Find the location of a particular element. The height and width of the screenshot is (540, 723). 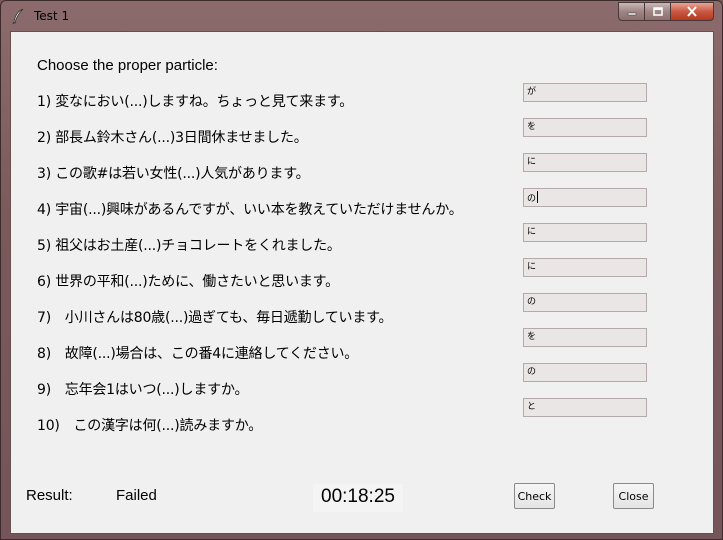

check-button: Check is located at coordinates (534, 496).